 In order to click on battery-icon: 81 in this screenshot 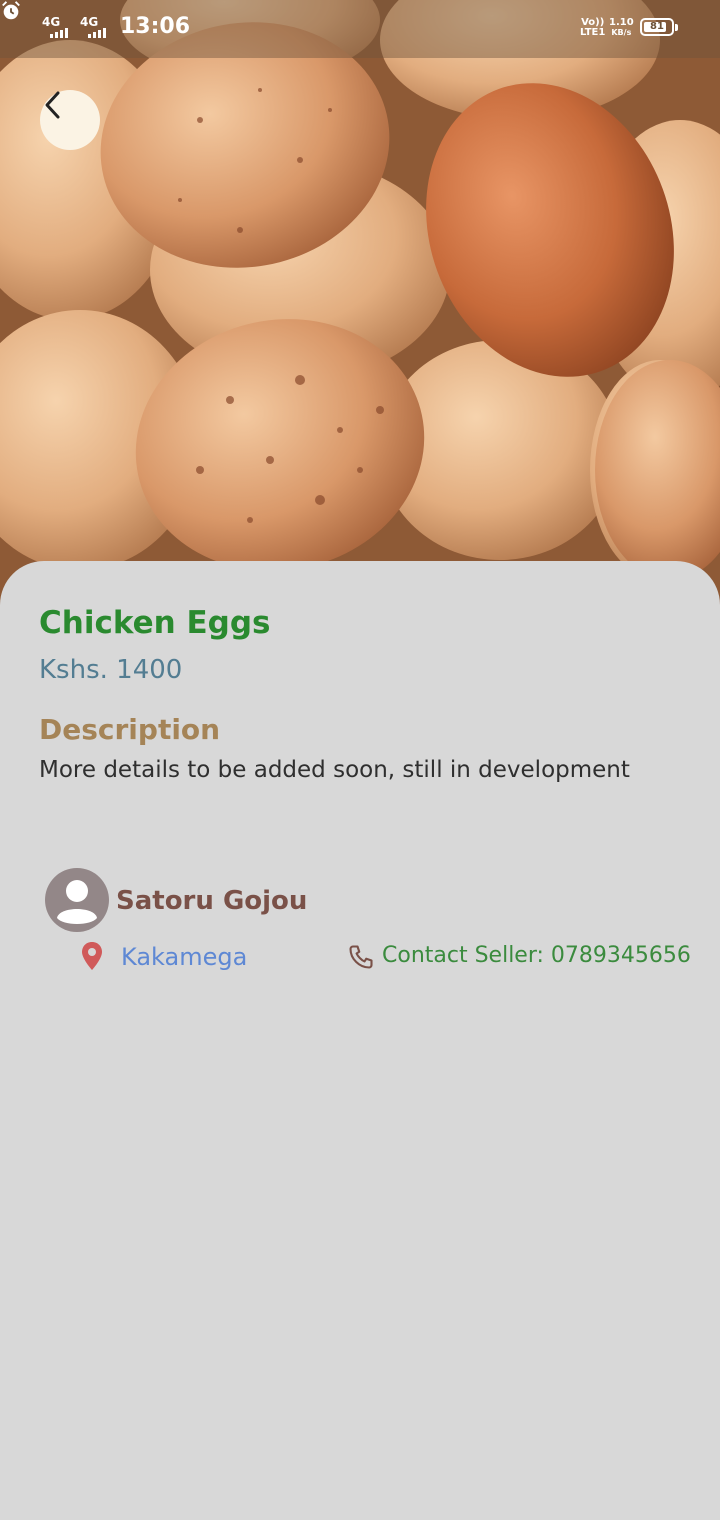, I will do `click(657, 27)`.